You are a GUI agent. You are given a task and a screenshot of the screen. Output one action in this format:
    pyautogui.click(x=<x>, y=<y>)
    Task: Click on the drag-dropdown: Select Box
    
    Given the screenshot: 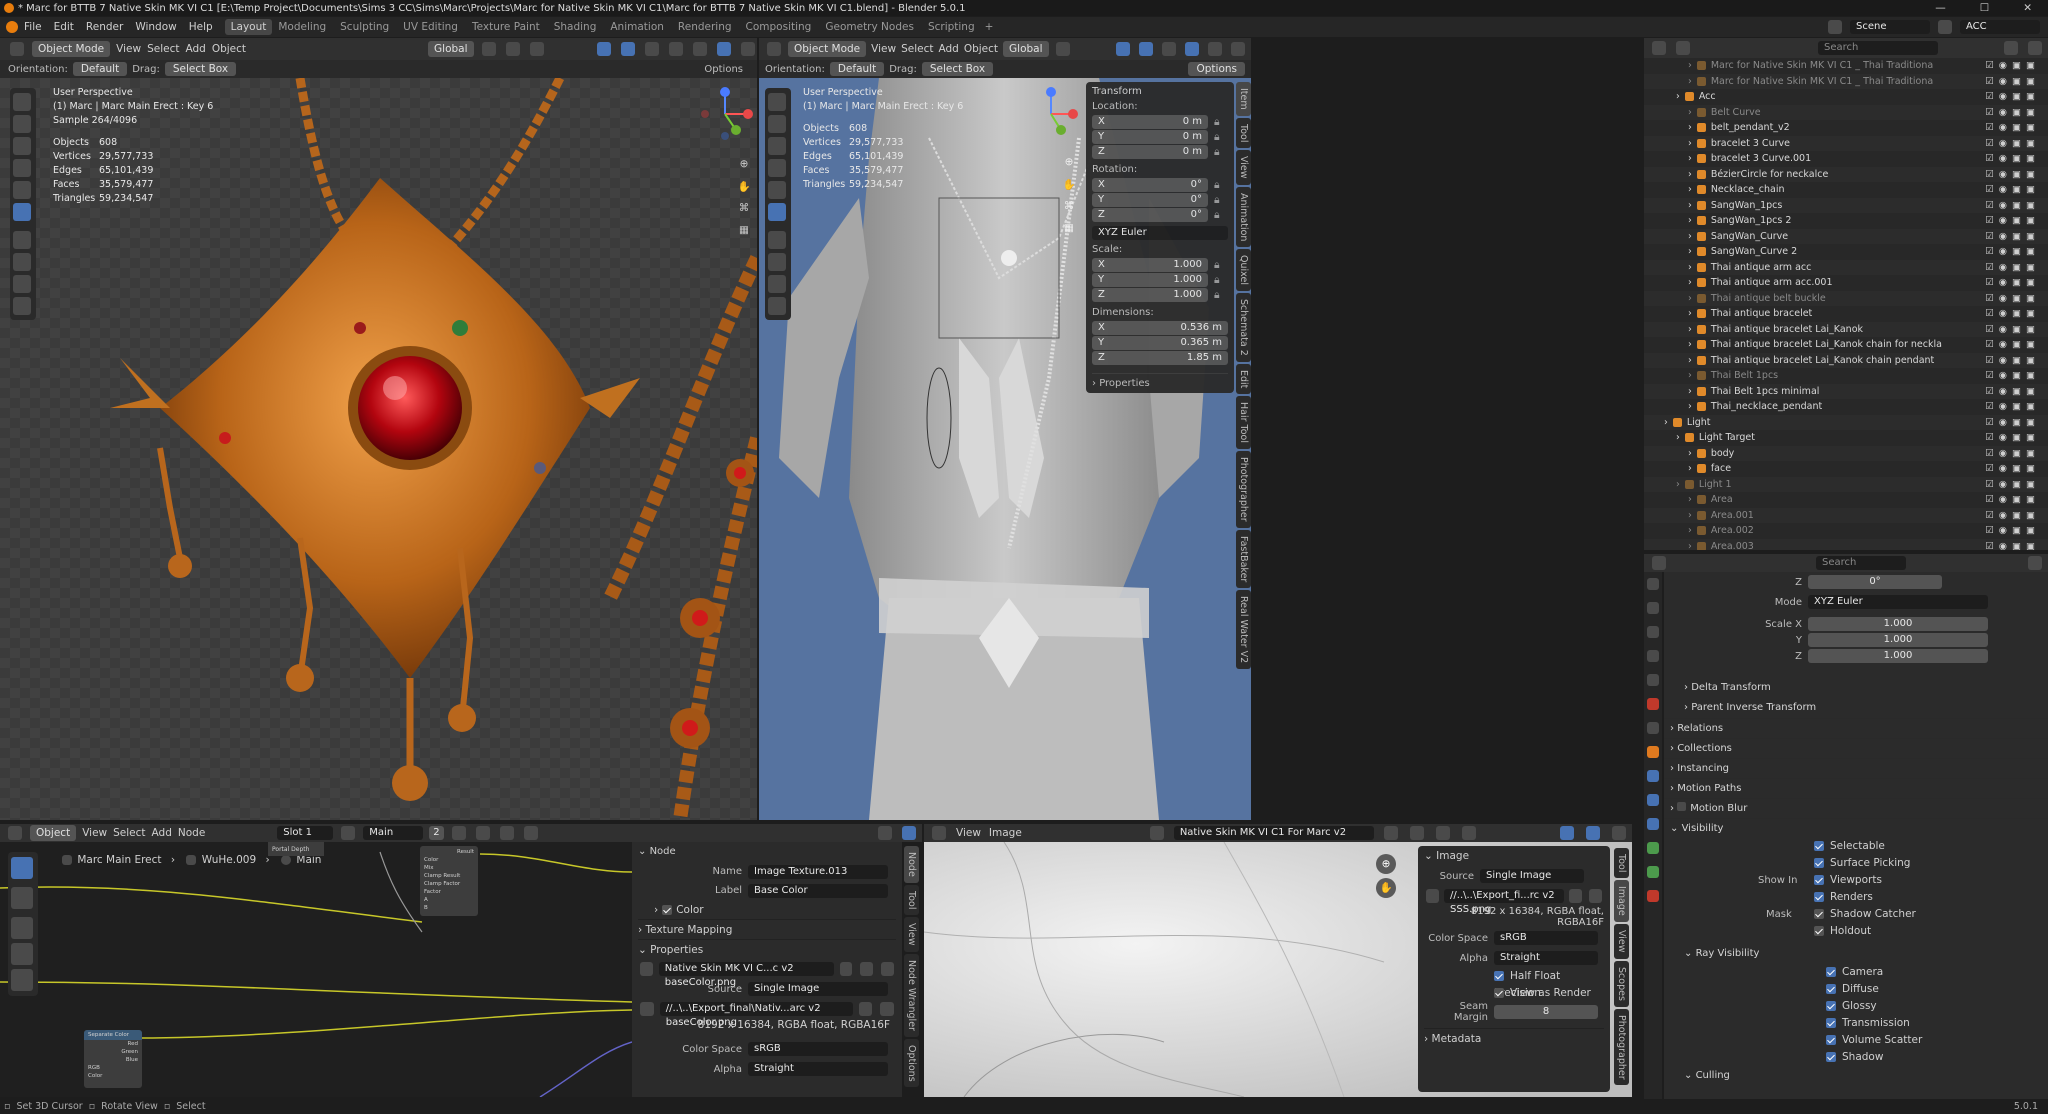 What is the action you would take?
    pyautogui.click(x=200, y=69)
    